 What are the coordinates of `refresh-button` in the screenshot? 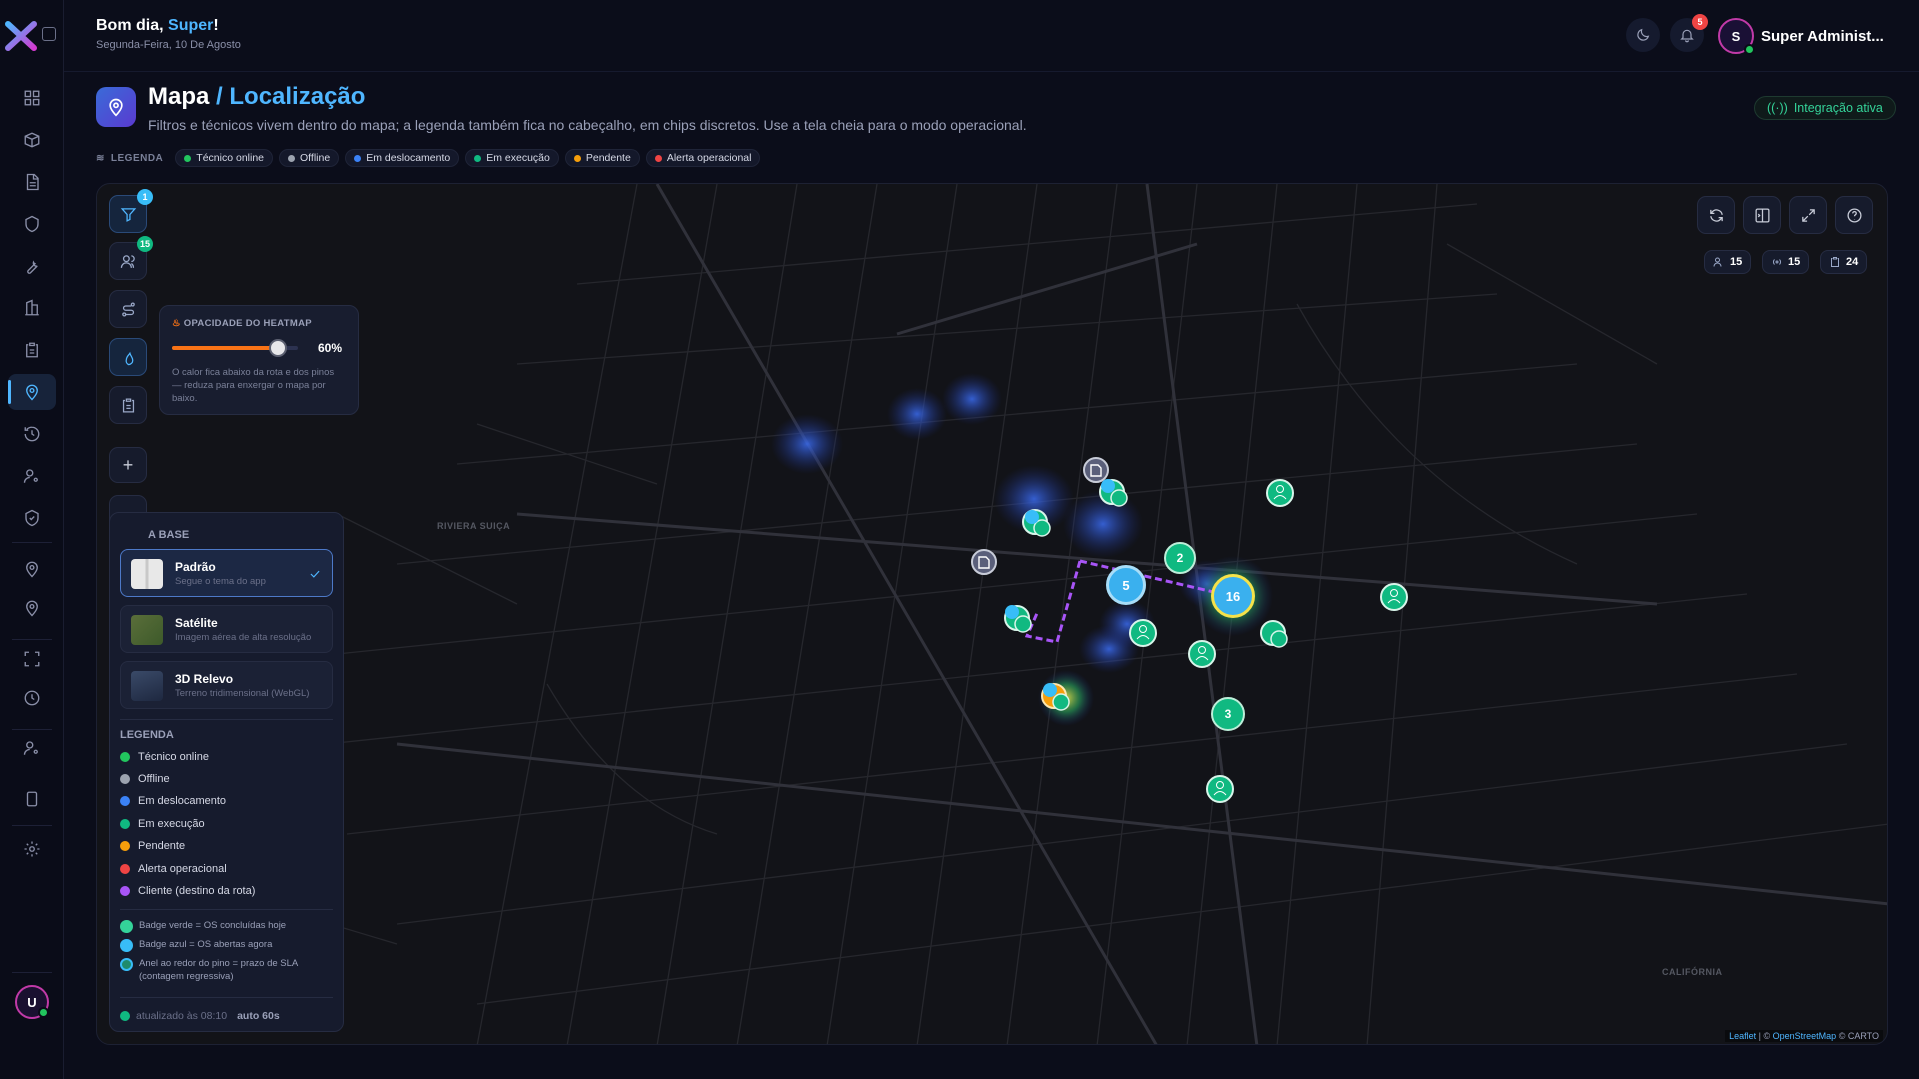 It's located at (1716, 215).